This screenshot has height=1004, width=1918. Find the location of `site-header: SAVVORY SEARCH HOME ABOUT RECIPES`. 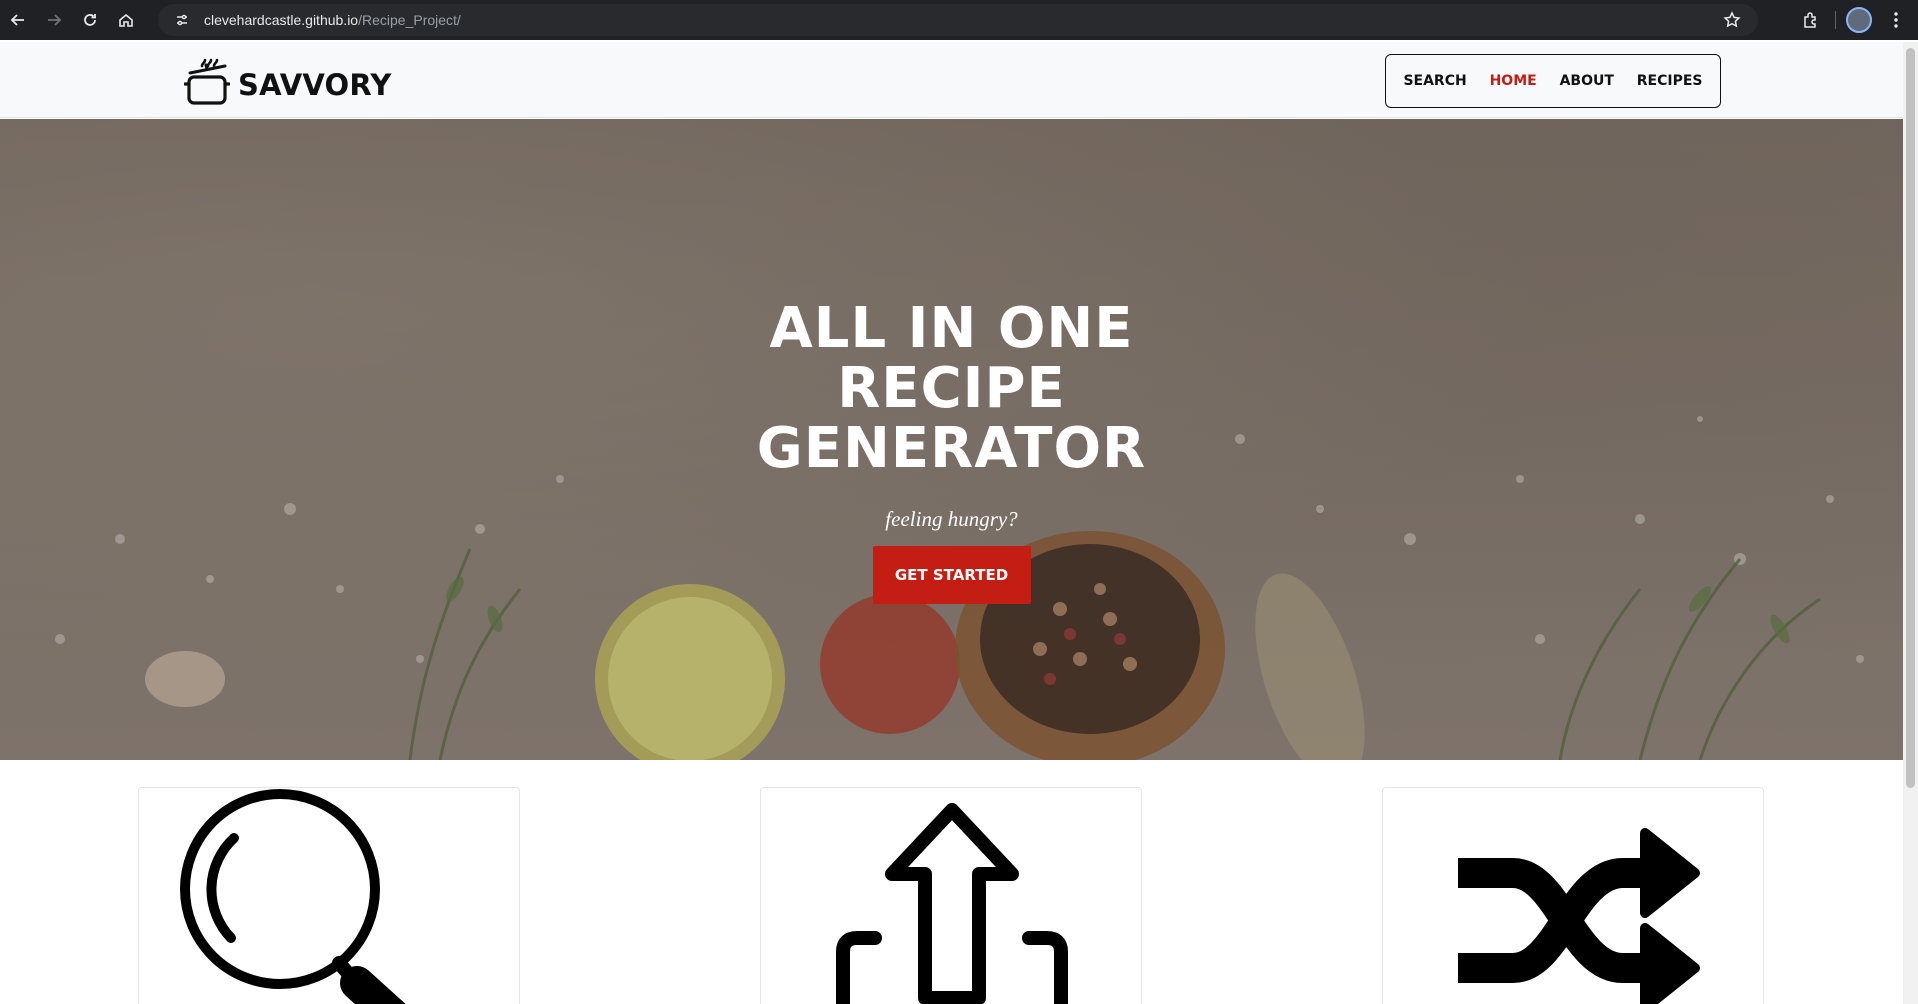

site-header: SAVVORY SEARCH HOME ABOUT RECIPES is located at coordinates (951, 80).